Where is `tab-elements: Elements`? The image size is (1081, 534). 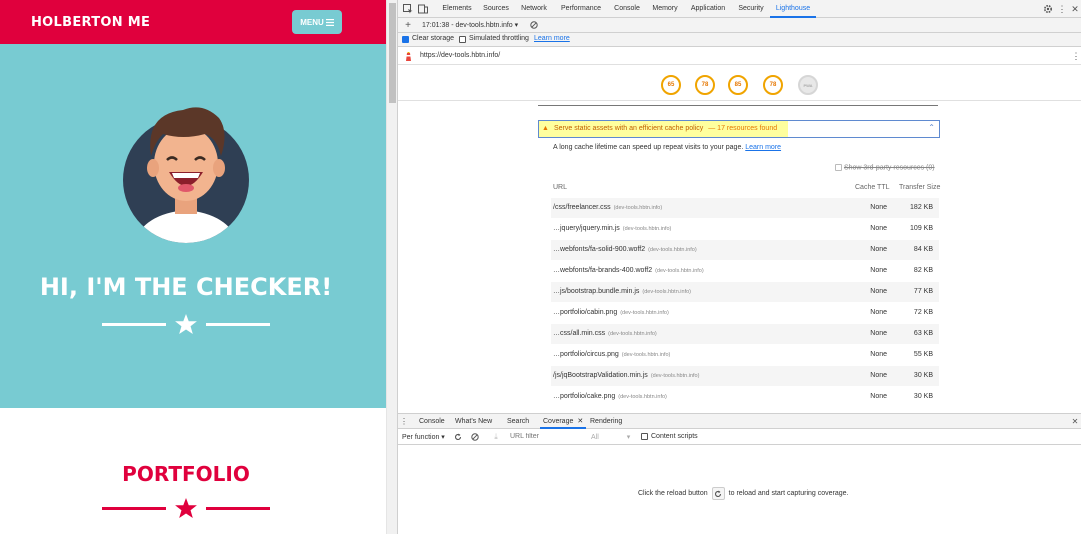 tab-elements: Elements is located at coordinates (457, 9).